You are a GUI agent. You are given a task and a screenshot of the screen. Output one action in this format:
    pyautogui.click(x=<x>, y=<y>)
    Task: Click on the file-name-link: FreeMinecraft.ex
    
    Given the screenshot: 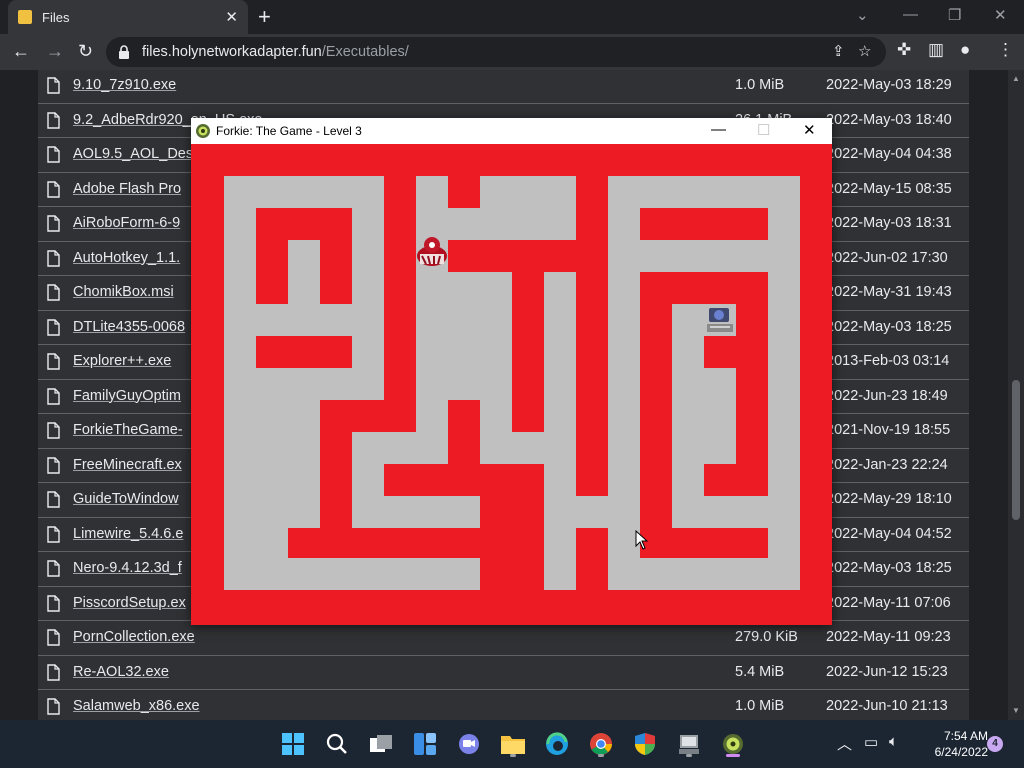 What is the action you would take?
    pyautogui.click(x=127, y=465)
    